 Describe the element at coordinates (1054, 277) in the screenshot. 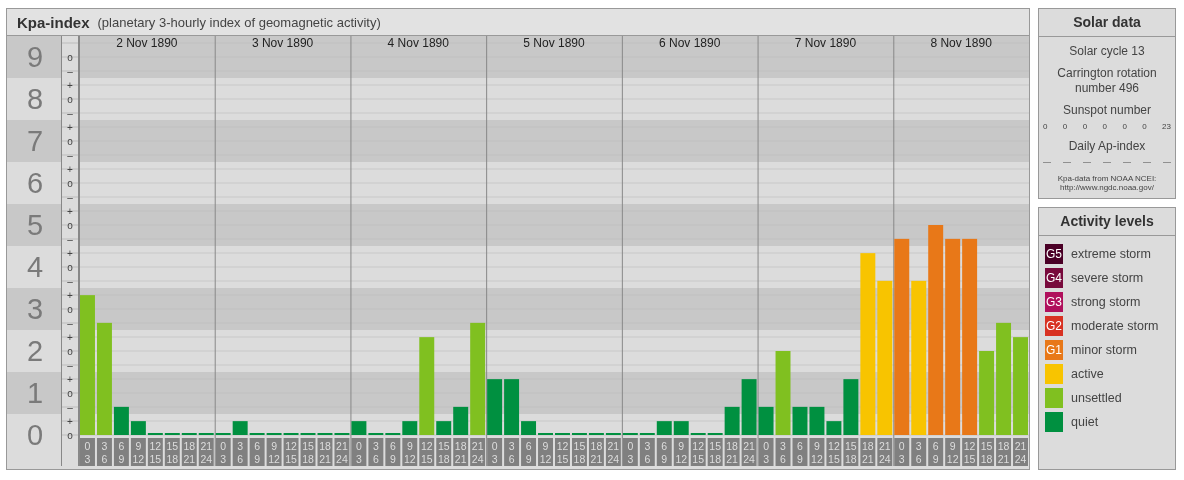

I see `level-swatch: G4` at that location.